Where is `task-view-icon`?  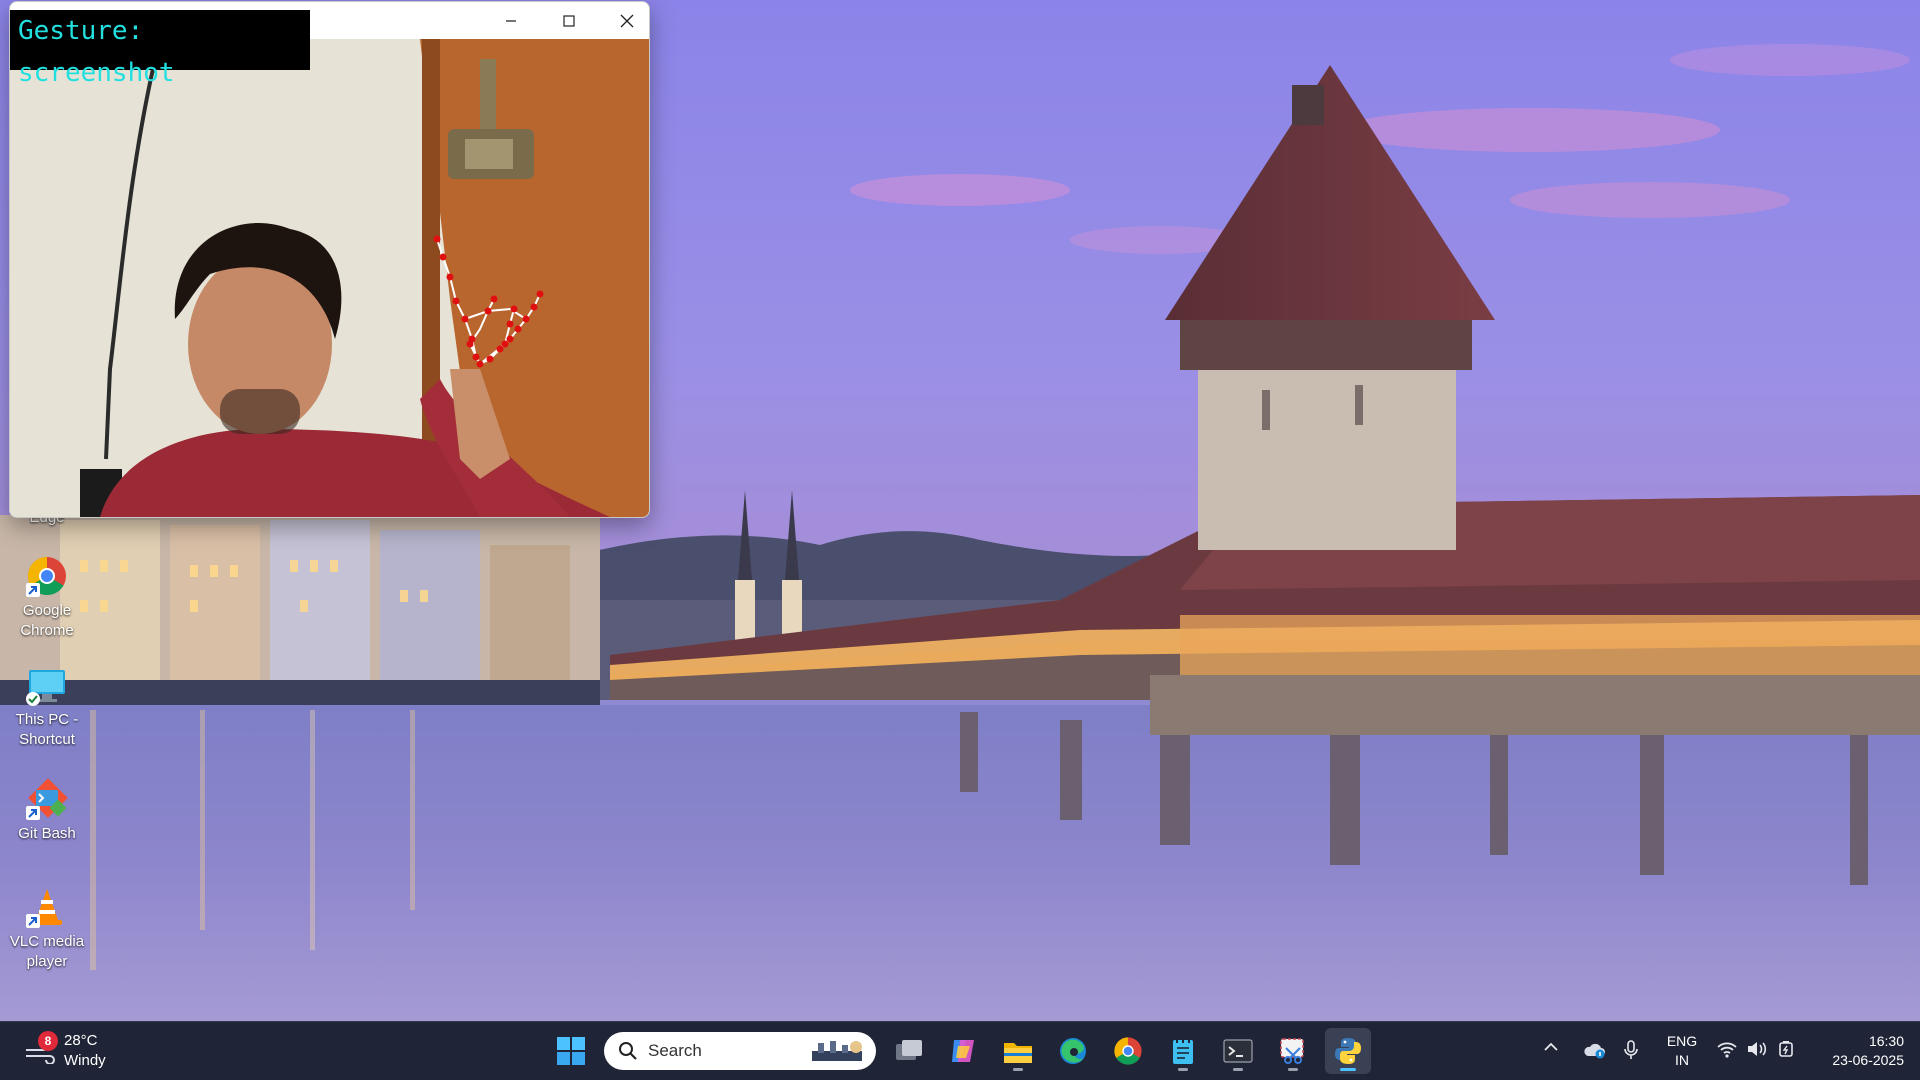
task-view-icon is located at coordinates (909, 1050).